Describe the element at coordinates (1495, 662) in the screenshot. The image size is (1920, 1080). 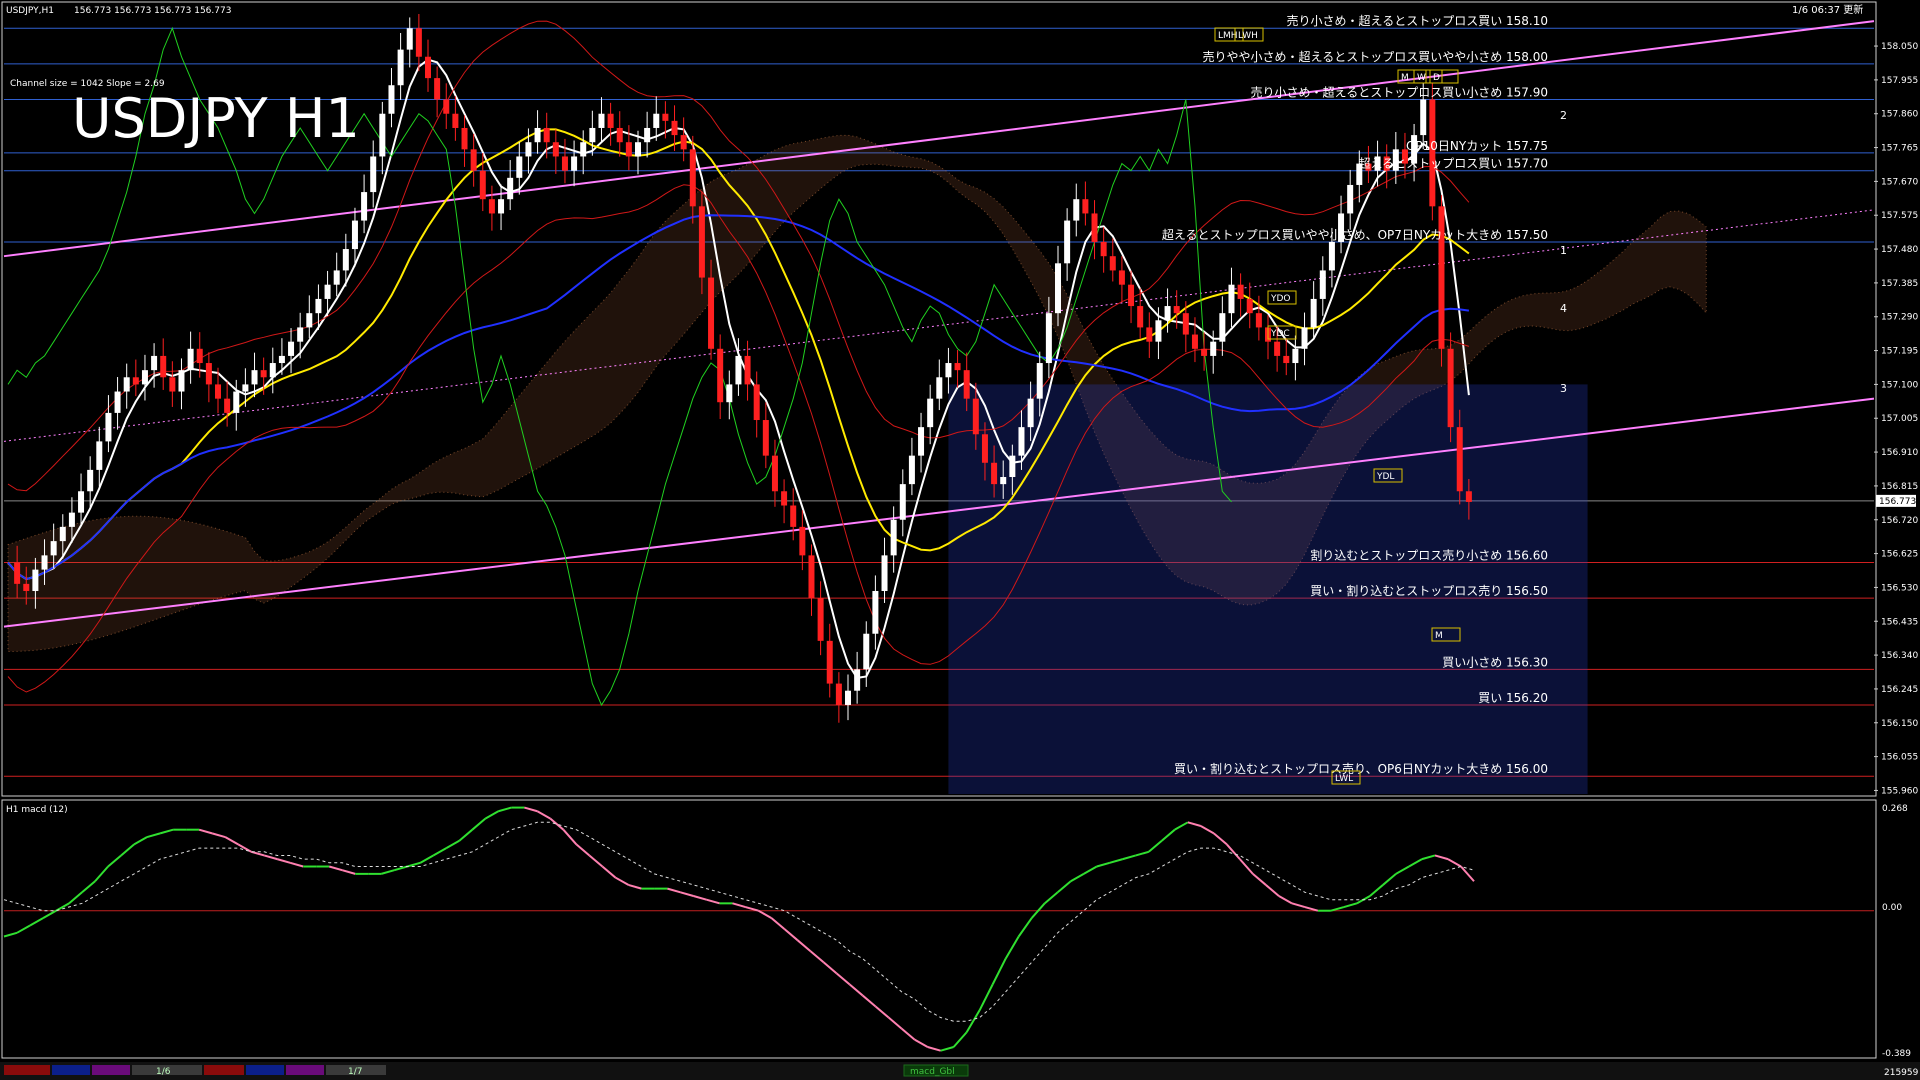
I see `level-label: 買い小さめ 156.30` at that location.